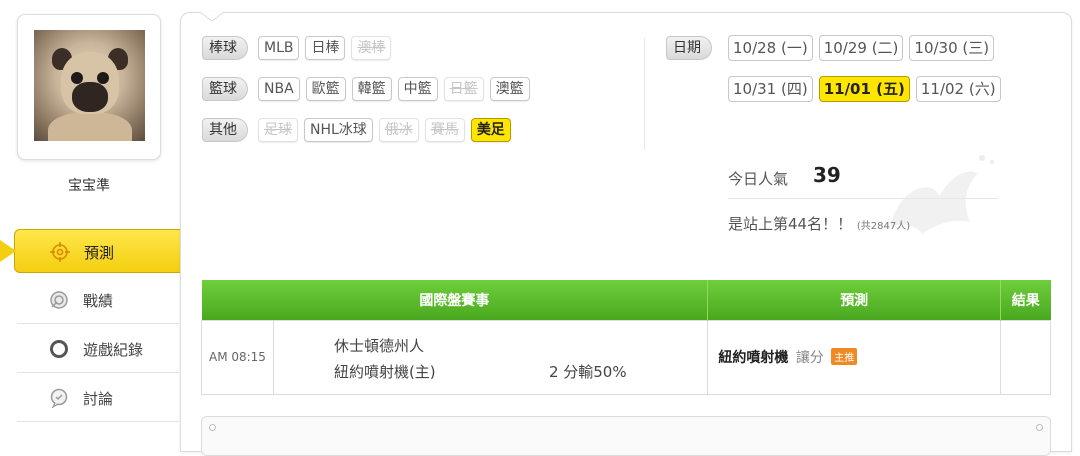  I want to click on nav-active-arrow, so click(8, 251).